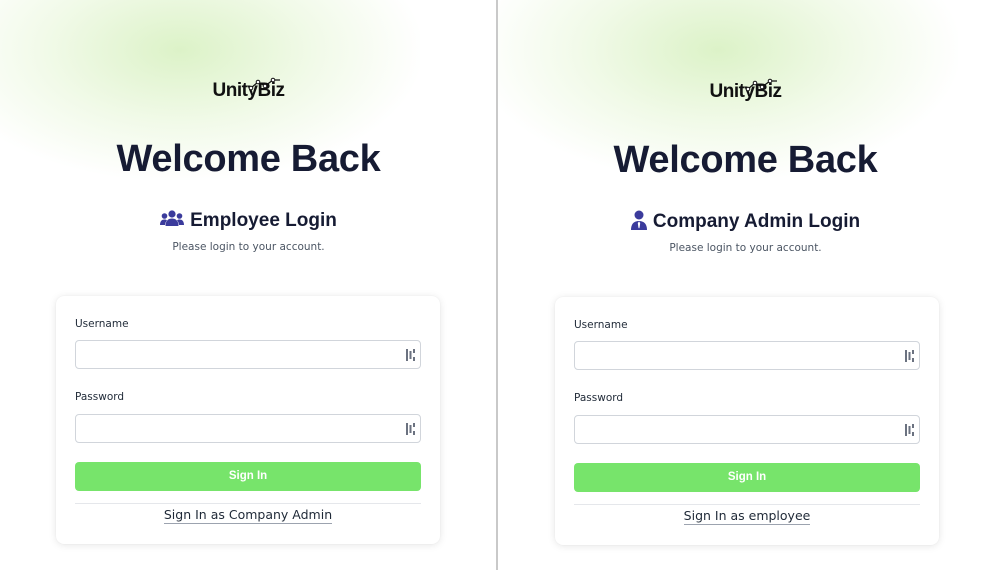 The width and height of the screenshot is (993, 570). I want to click on login-title-text: Employee Login, so click(263, 220).